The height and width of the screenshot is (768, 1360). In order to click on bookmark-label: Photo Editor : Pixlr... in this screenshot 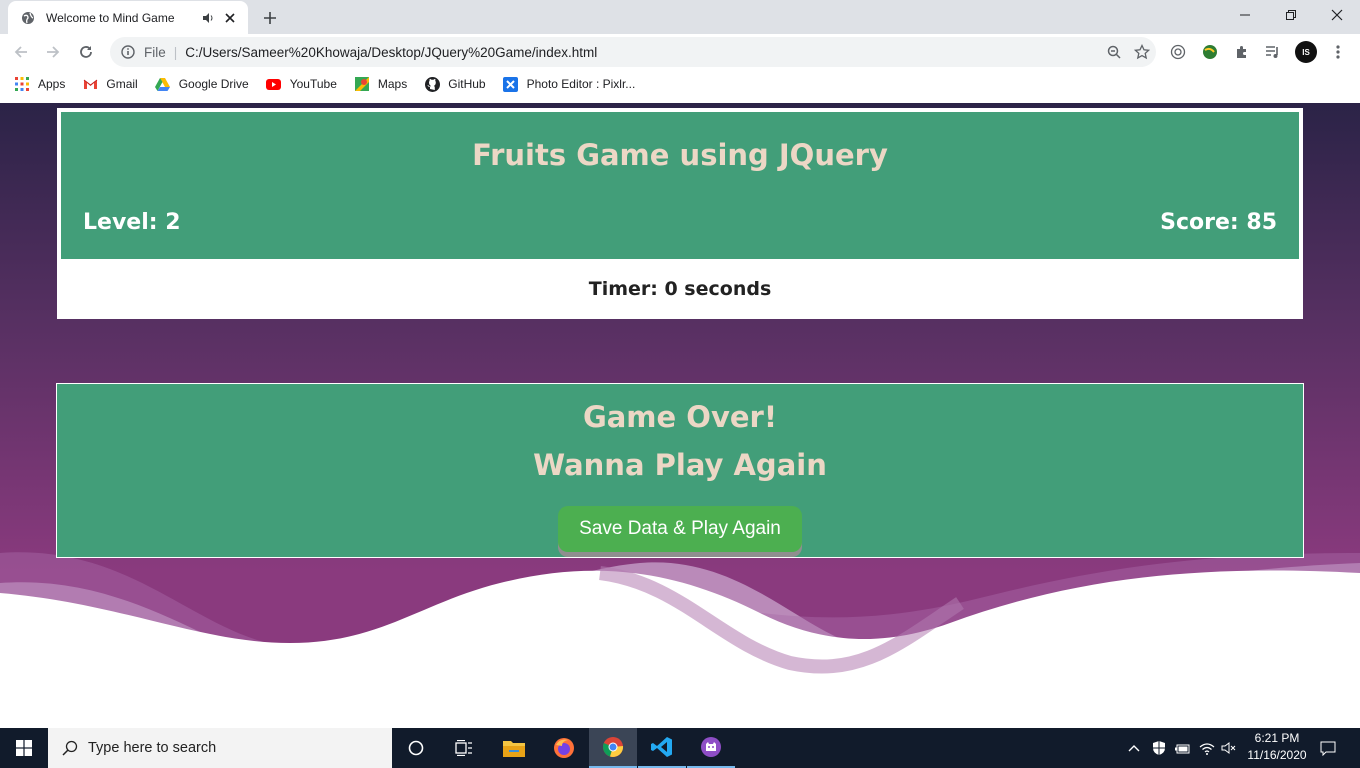, I will do `click(581, 84)`.